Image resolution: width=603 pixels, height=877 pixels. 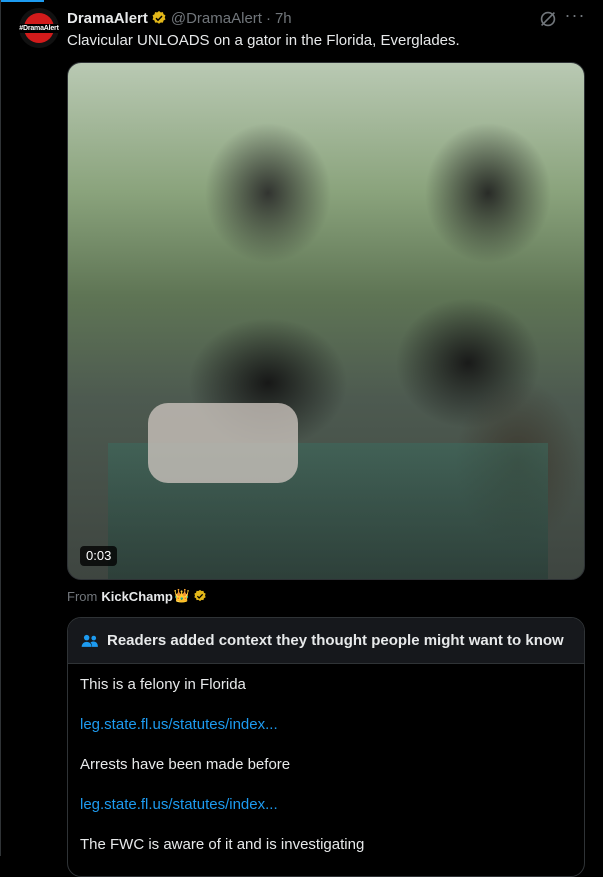 What do you see at coordinates (223, 443) in the screenshot?
I see `video-frame-detail` at bounding box center [223, 443].